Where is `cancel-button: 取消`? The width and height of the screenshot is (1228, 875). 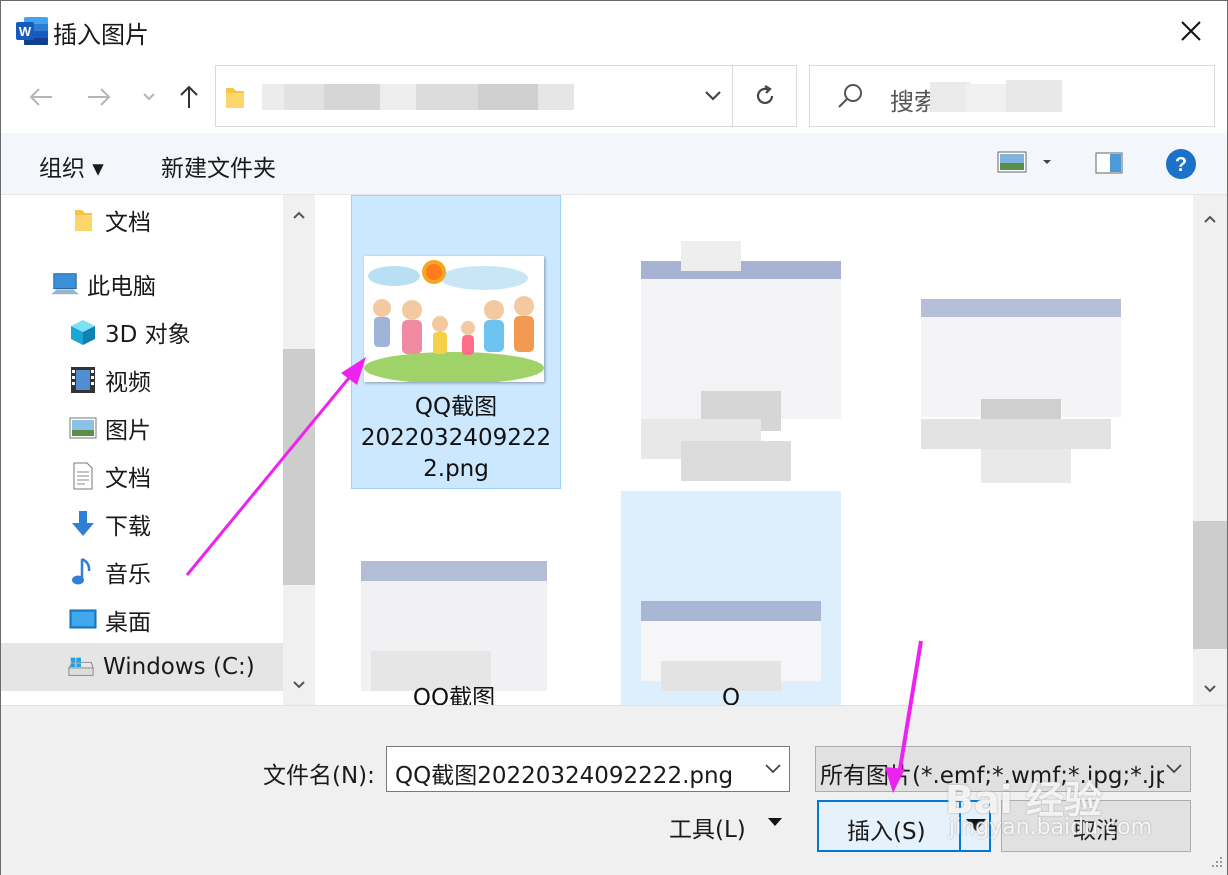 cancel-button: 取消 is located at coordinates (1096, 826).